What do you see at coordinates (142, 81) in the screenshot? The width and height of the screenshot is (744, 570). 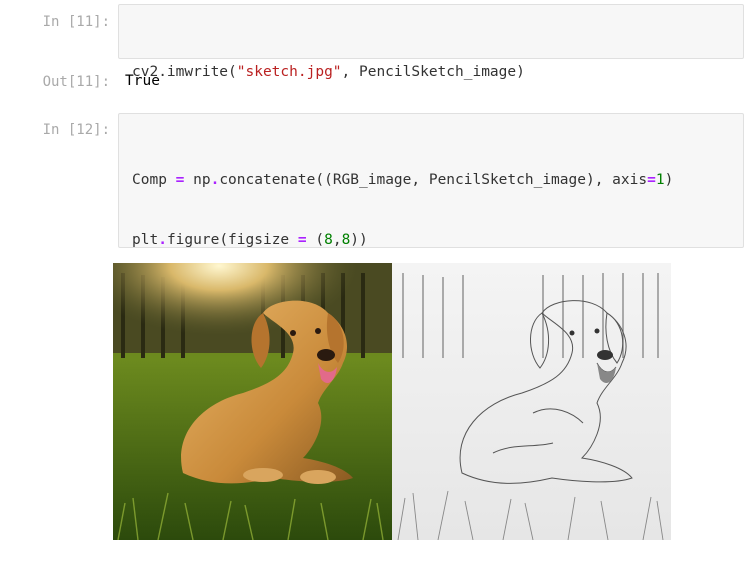 I see `cell-11-output: True` at bounding box center [142, 81].